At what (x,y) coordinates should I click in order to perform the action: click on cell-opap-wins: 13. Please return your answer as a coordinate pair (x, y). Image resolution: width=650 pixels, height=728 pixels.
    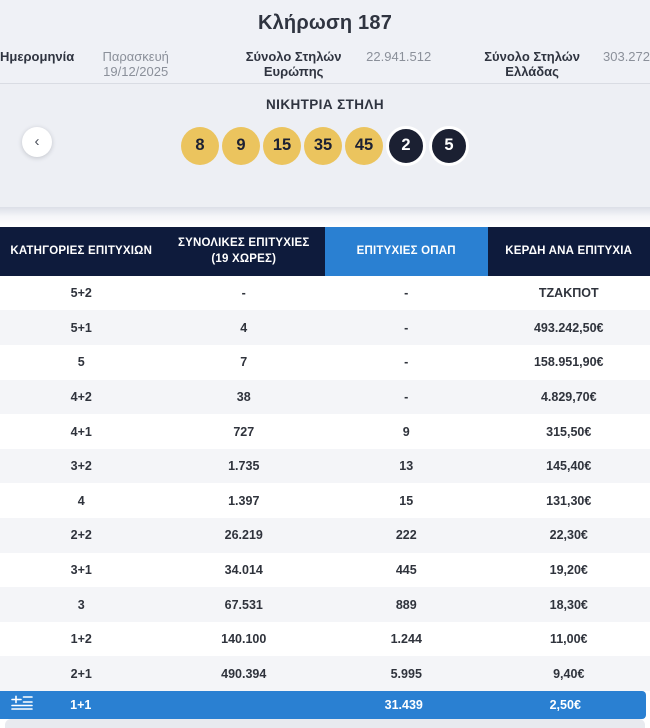
    Looking at the image, I should click on (406, 466).